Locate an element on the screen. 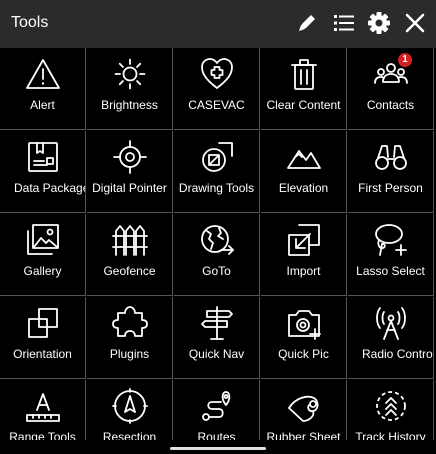 The height and width of the screenshot is (454, 436). tool-label: Digital Pointer is located at coordinates (129, 188).